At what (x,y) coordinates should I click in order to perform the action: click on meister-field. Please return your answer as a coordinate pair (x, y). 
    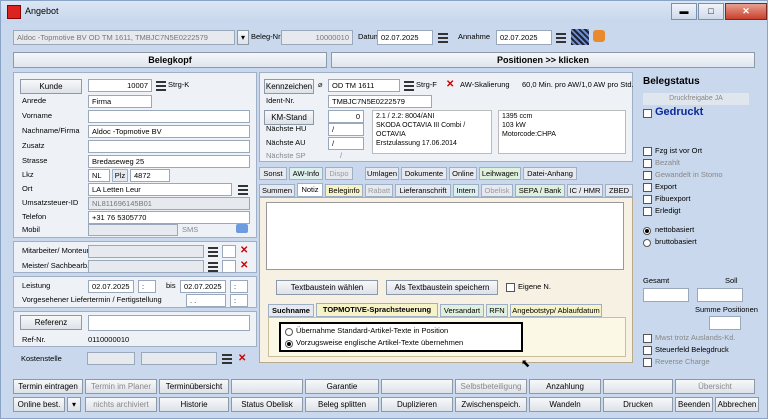
    Looking at the image, I should click on (146, 266).